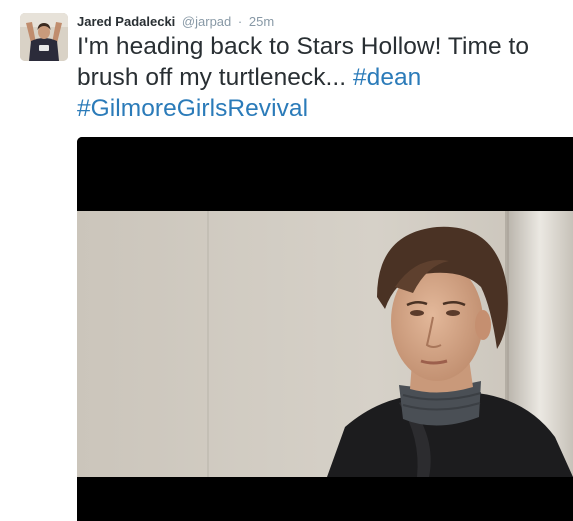  What do you see at coordinates (261, 21) in the screenshot?
I see `tweet-timestamp: 25m` at bounding box center [261, 21].